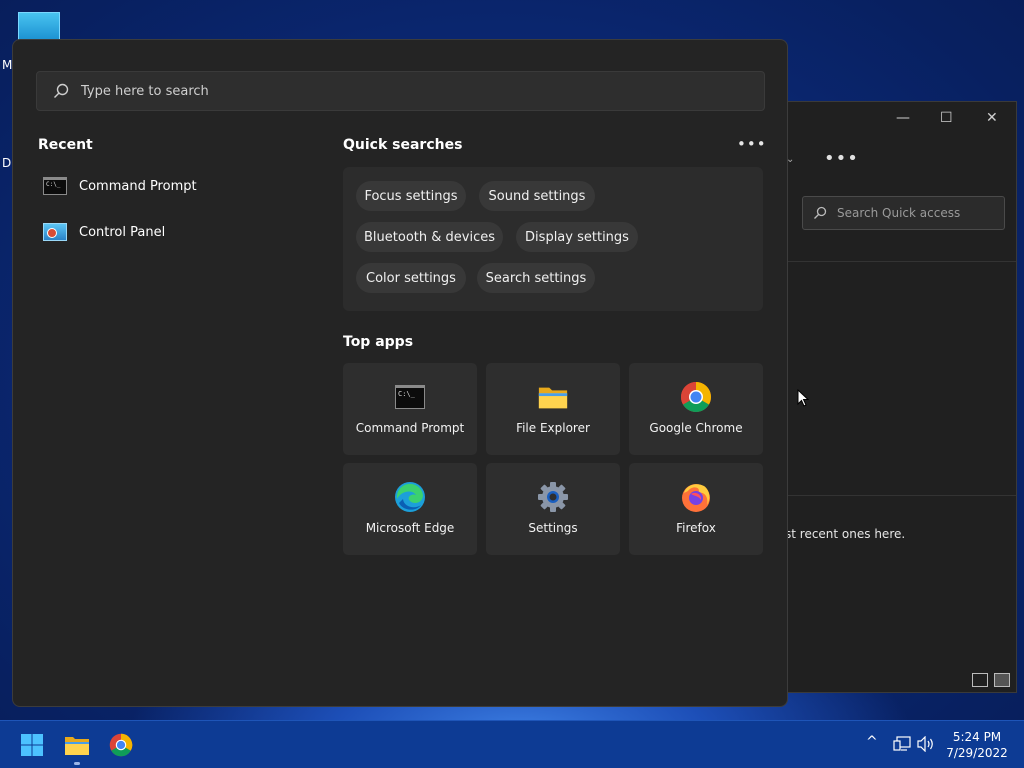  Describe the element at coordinates (577, 237) in the screenshot. I see `quick-search-chip: Display settings` at that location.